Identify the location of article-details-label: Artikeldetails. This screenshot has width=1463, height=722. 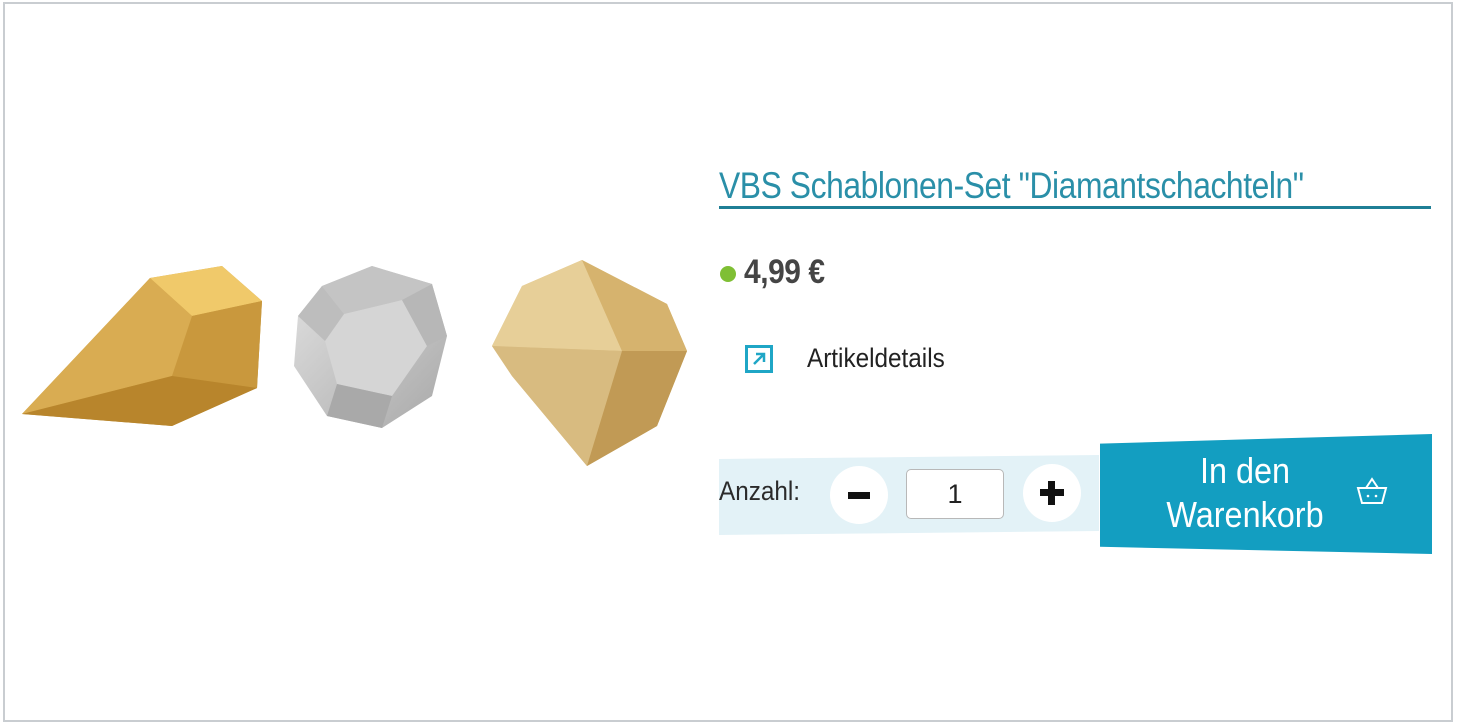
(876, 358).